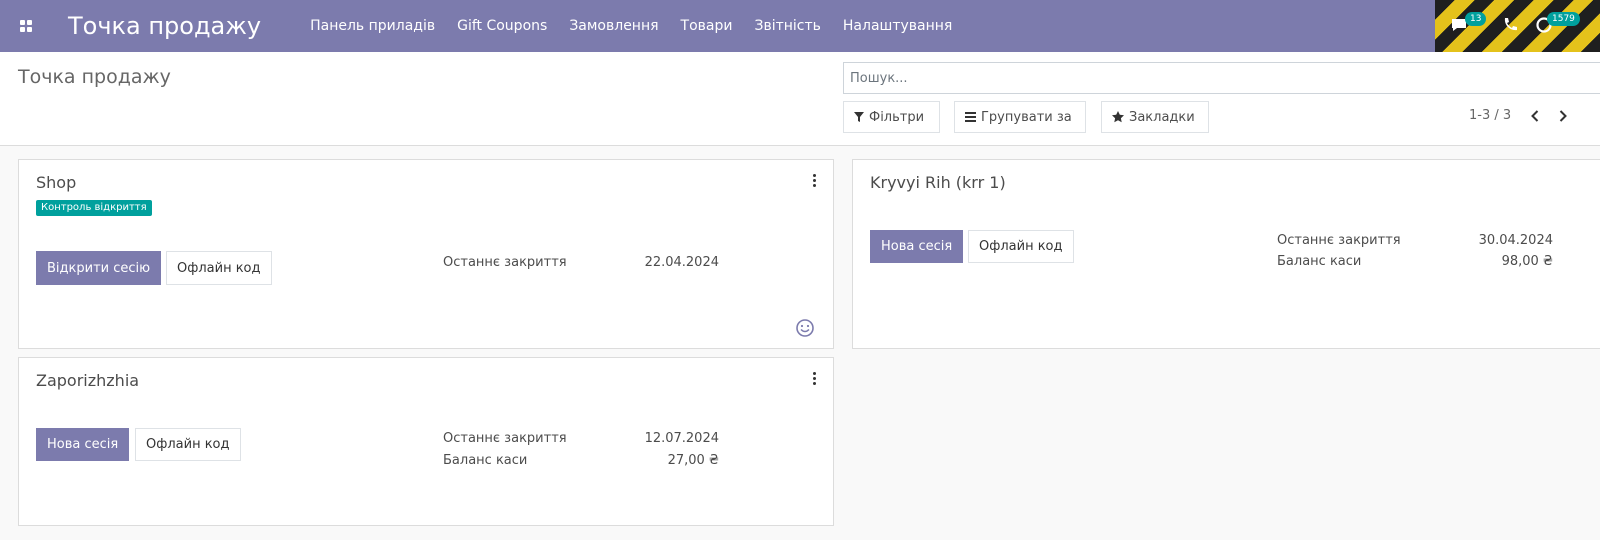  I want to click on favorites-button: Закладки, so click(1155, 117).